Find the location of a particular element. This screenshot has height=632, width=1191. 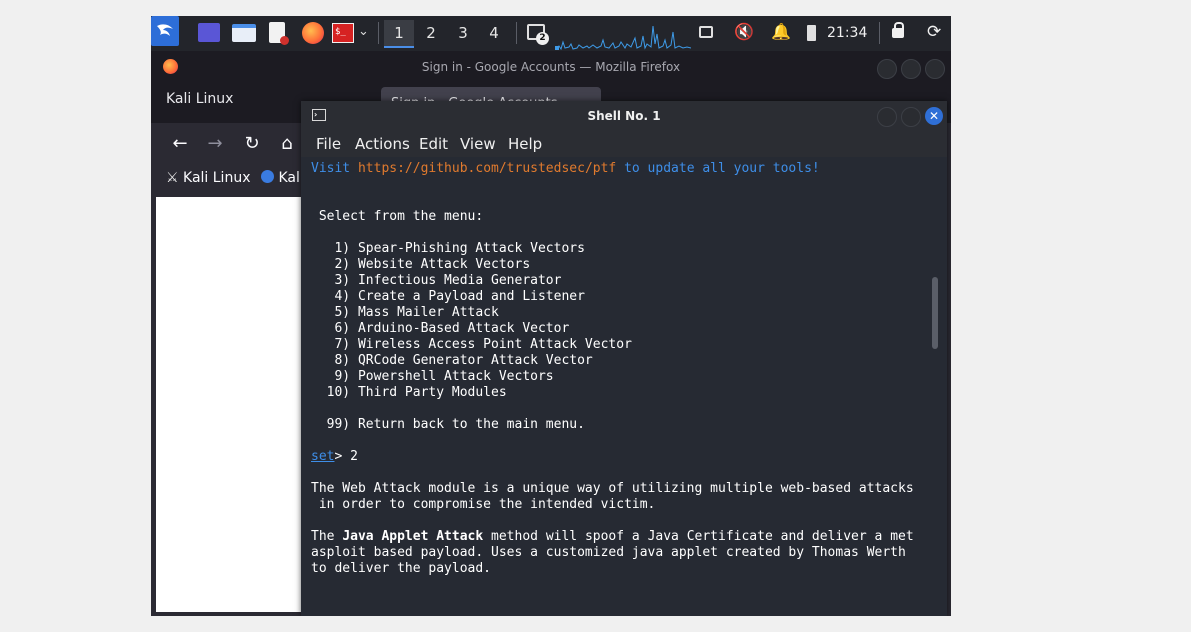

terminal-close-button: ✕ is located at coordinates (934, 116).